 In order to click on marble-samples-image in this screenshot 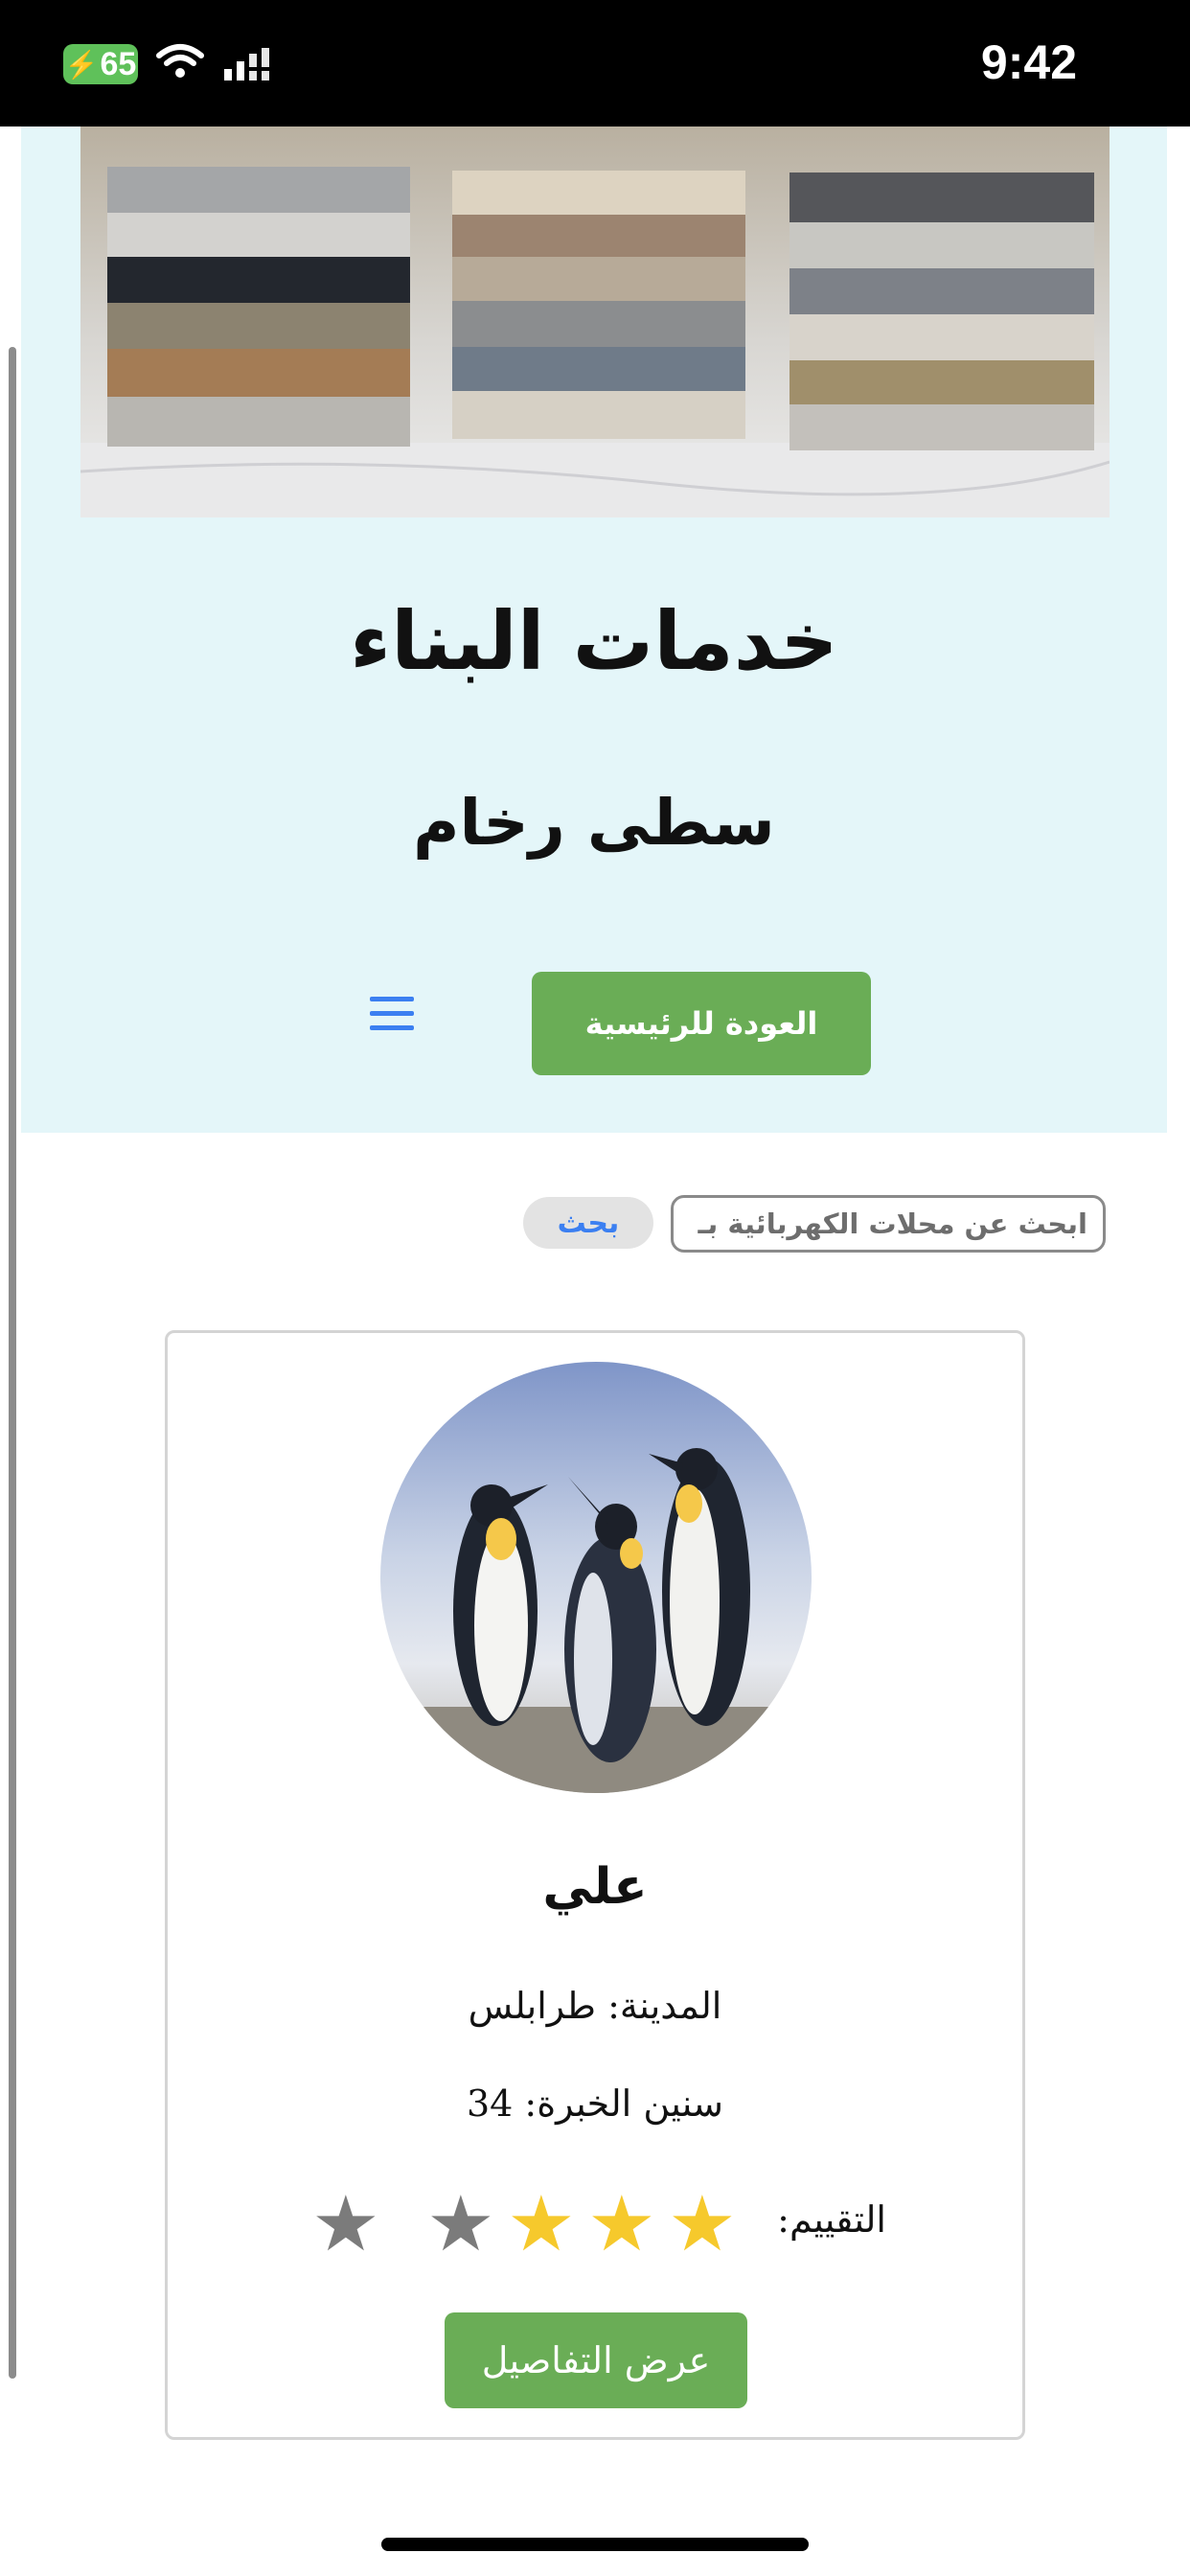, I will do `click(595, 322)`.